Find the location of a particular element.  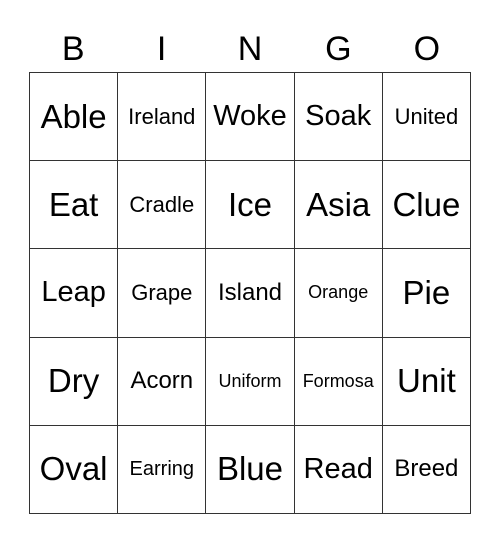

bingo-cell: Uniform is located at coordinates (250, 381).